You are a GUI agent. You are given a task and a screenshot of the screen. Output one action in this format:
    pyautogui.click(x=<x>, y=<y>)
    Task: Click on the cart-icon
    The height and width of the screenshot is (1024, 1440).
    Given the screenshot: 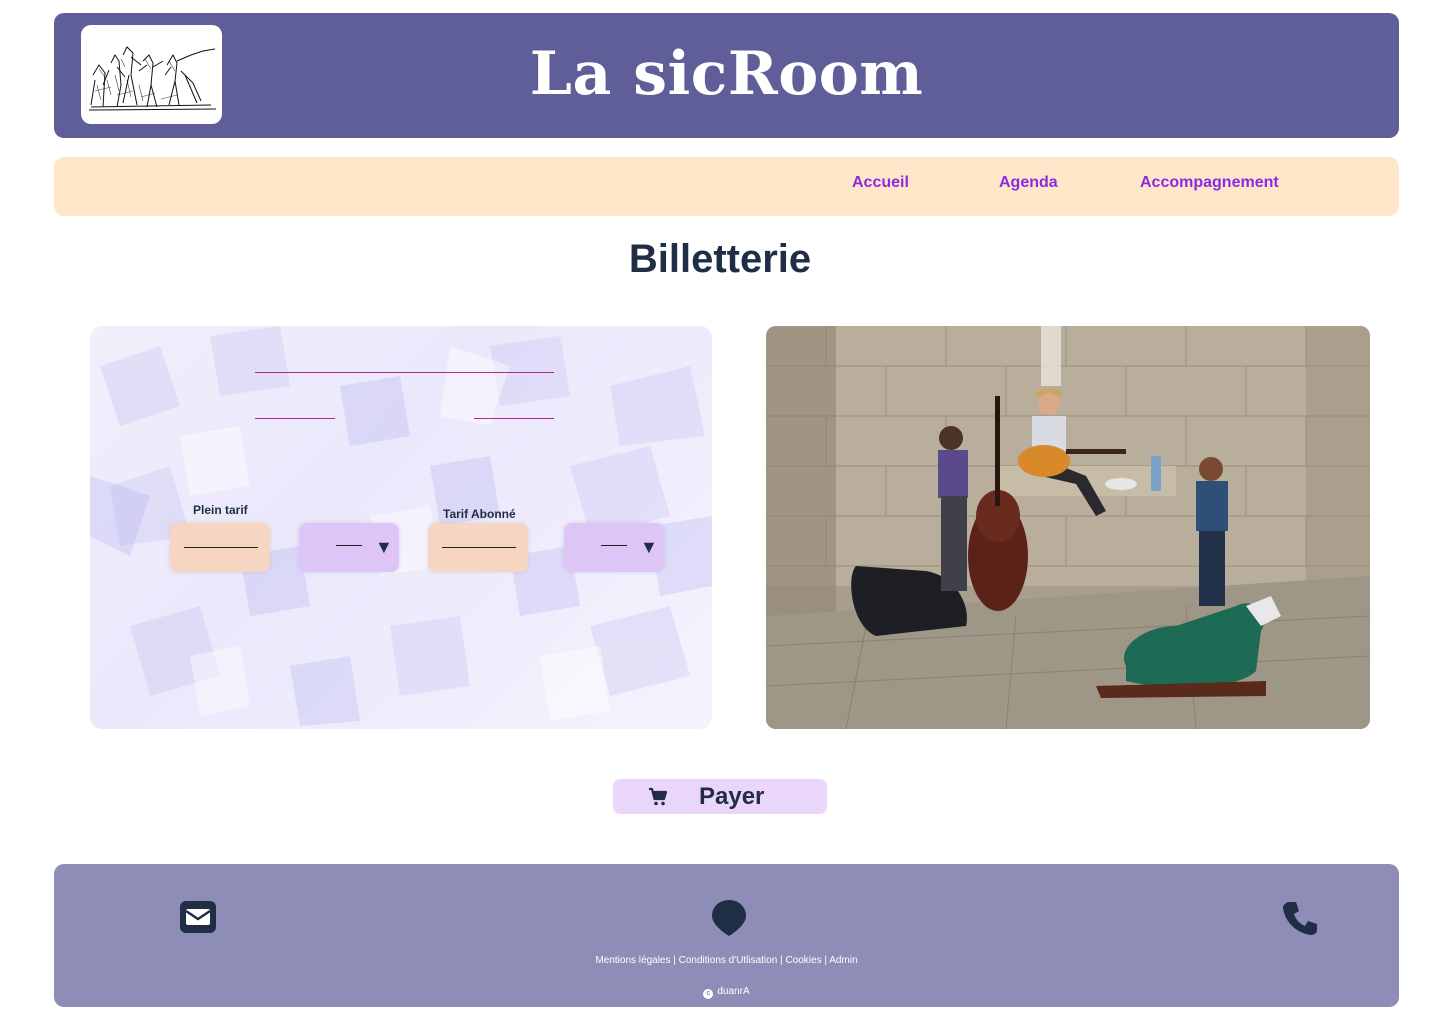 What is the action you would take?
    pyautogui.click(x=658, y=796)
    